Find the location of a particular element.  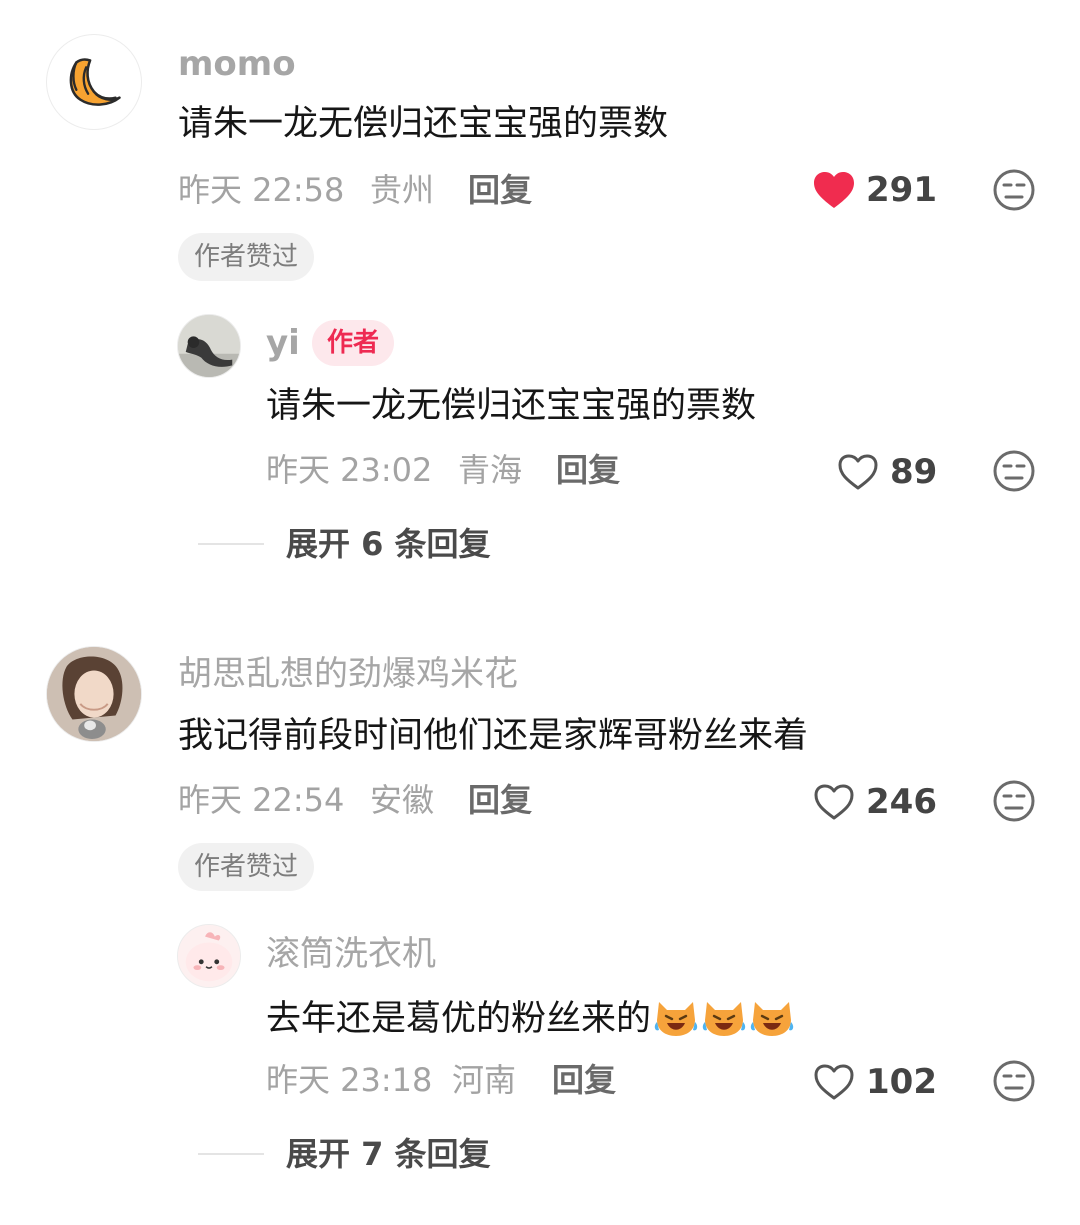

comment-location: 河南 is located at coordinates (484, 1080).